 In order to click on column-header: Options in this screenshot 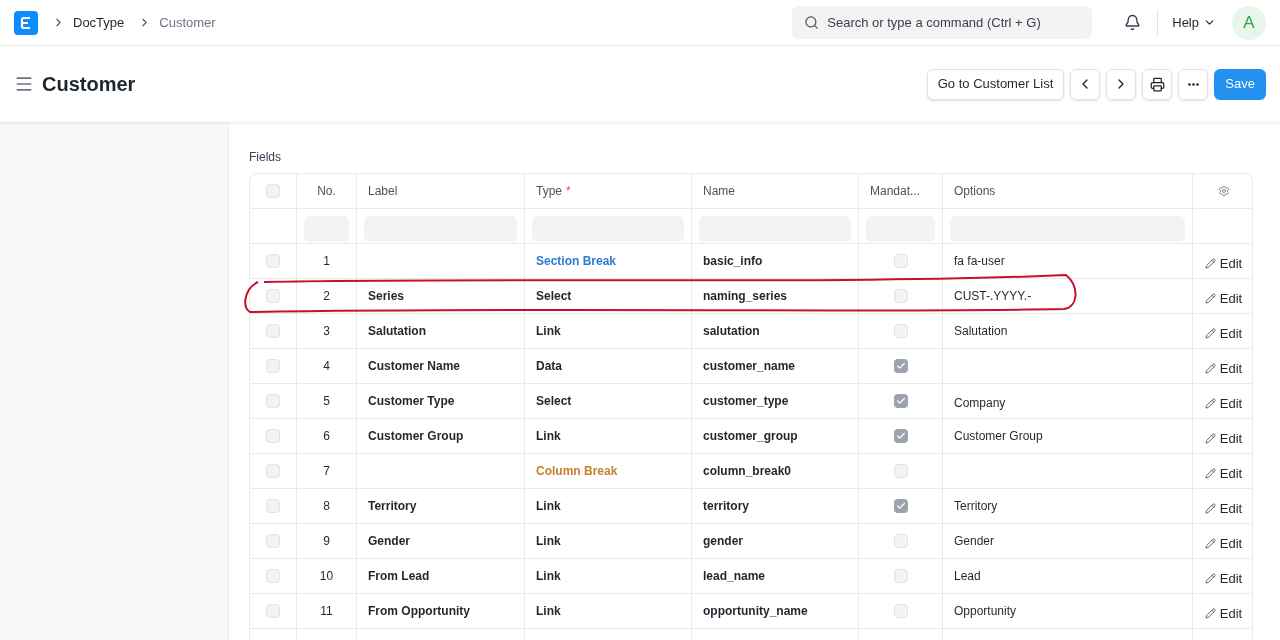, I will do `click(975, 191)`.